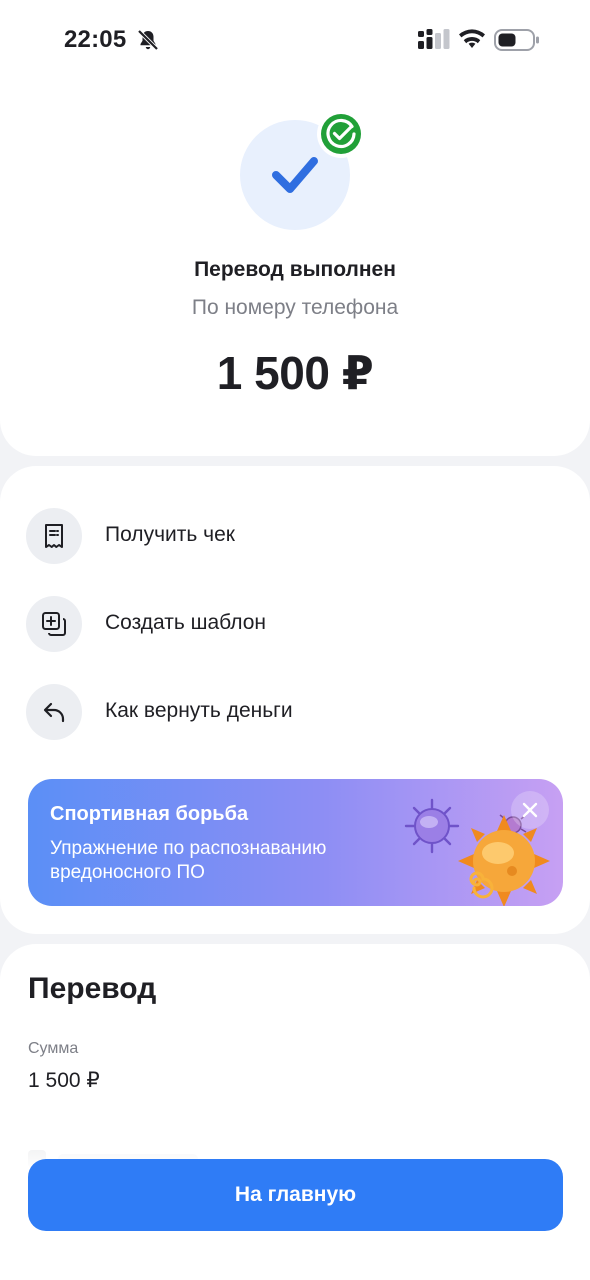  I want to click on status-time: 22:05, so click(95, 39).